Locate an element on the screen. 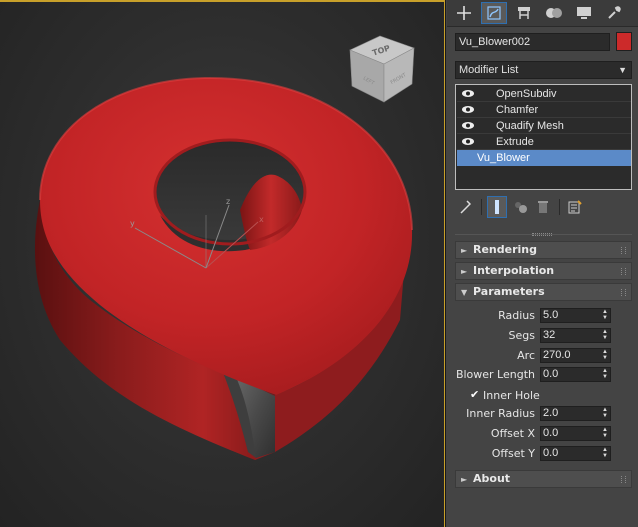 This screenshot has width=638, height=527. motion-icon is located at coordinates (554, 13).